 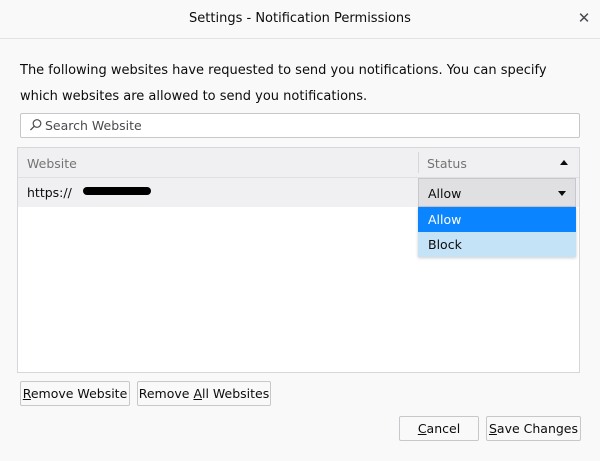 I want to click on table-header: Website Status, so click(x=298, y=163).